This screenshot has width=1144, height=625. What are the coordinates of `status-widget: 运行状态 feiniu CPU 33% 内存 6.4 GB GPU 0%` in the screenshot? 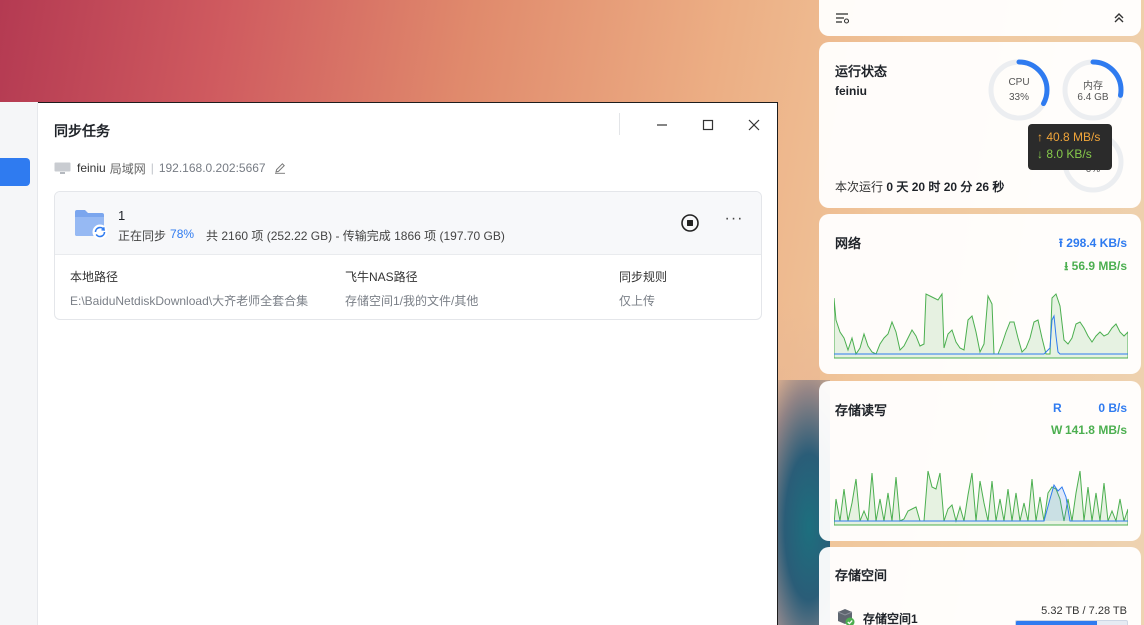 It's located at (980, 125).